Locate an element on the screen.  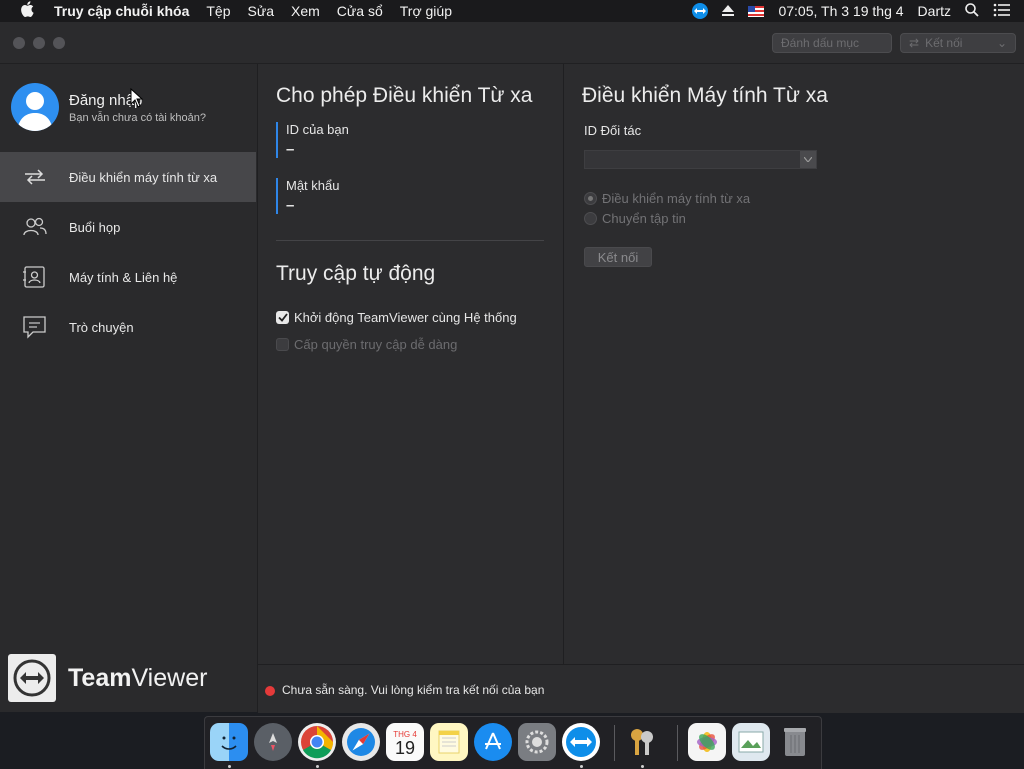
teamviewer-logo: TeamViewer is located at coordinates (107, 678).